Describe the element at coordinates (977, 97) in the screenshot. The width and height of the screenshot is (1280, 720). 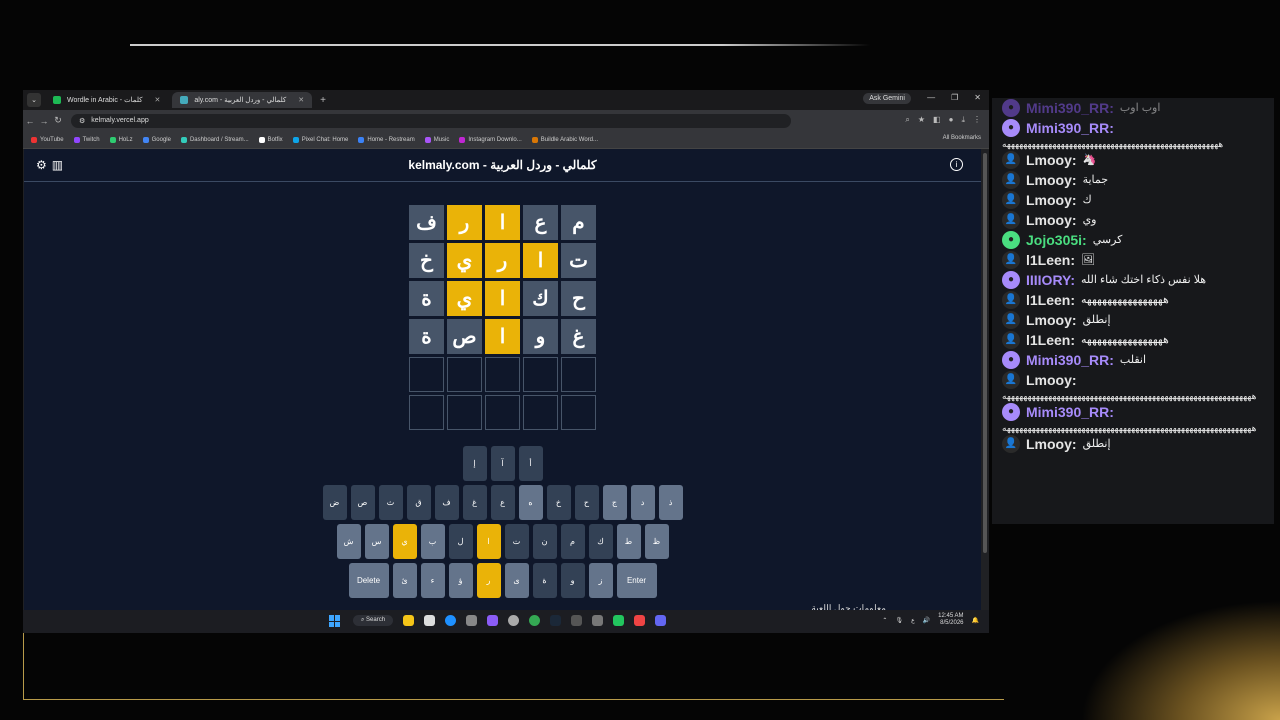
I see `close-window-icon: ✕` at that location.